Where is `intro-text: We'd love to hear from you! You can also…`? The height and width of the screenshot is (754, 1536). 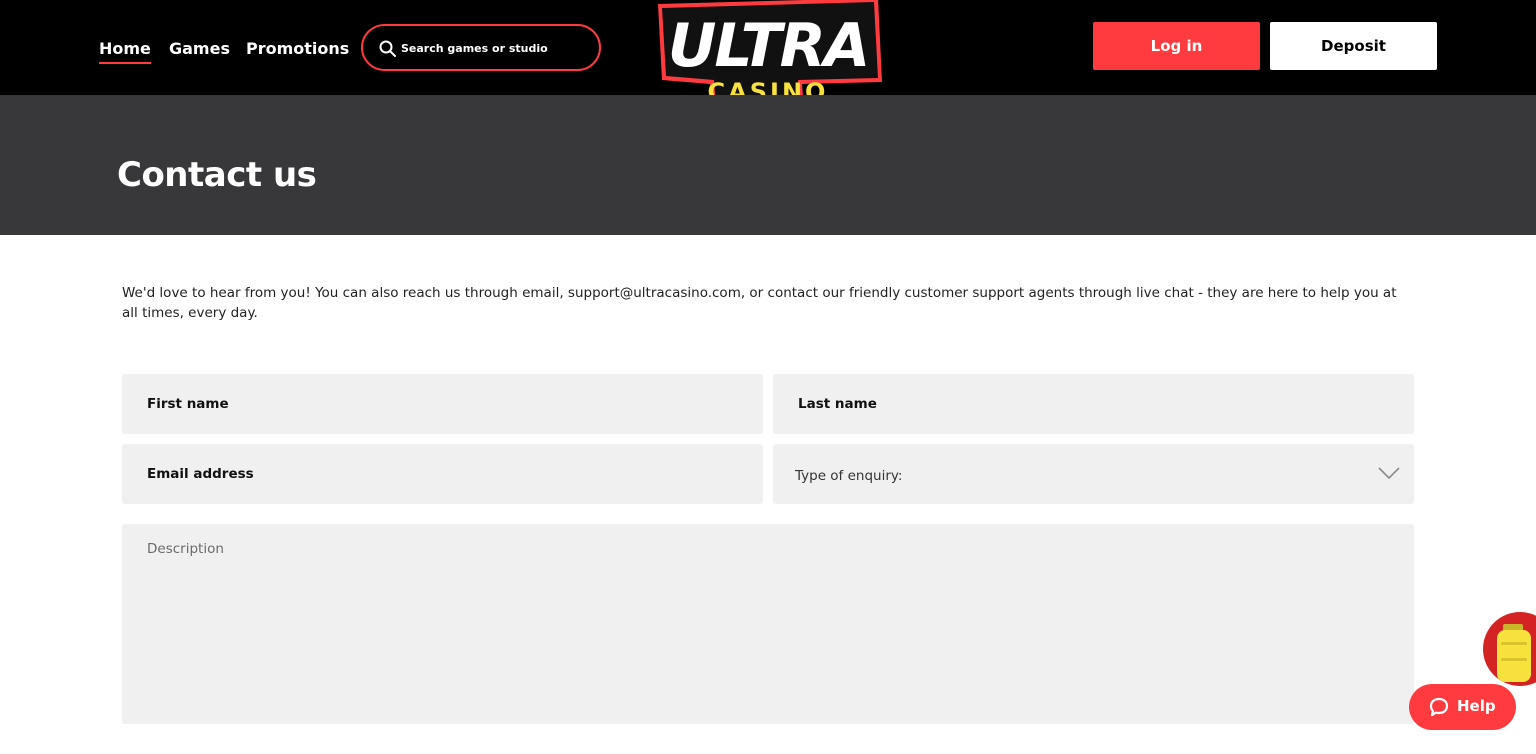
intro-text: We'd love to hear from you! You can also… is located at coordinates (759, 303).